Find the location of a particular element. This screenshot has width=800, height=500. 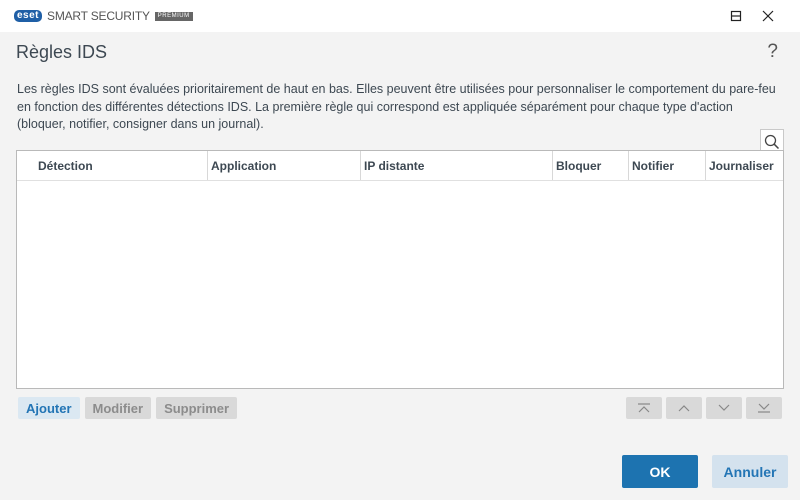

column-header-remote-ip: IP distante is located at coordinates (457, 165).